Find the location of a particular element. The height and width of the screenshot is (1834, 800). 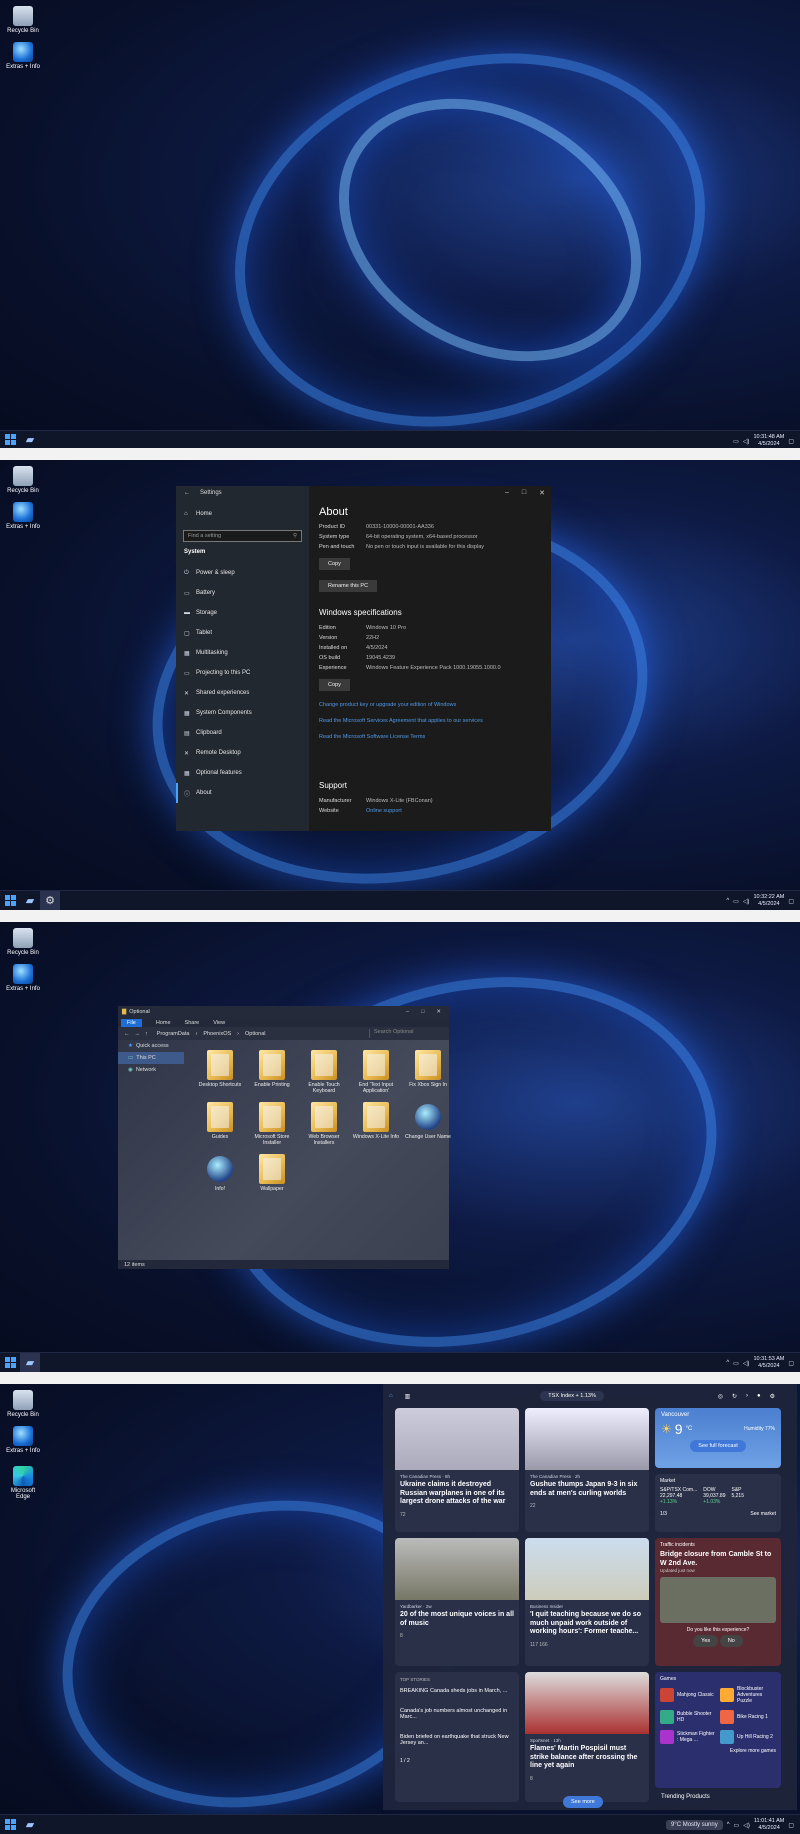

file-item: Windows X-Lite Info is located at coordinates (376, 1124).